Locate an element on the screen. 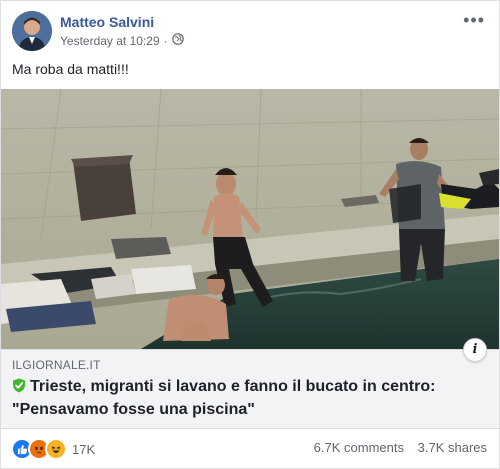 This screenshot has width=500, height=469. reactions-summary: 17K is located at coordinates (53, 449).